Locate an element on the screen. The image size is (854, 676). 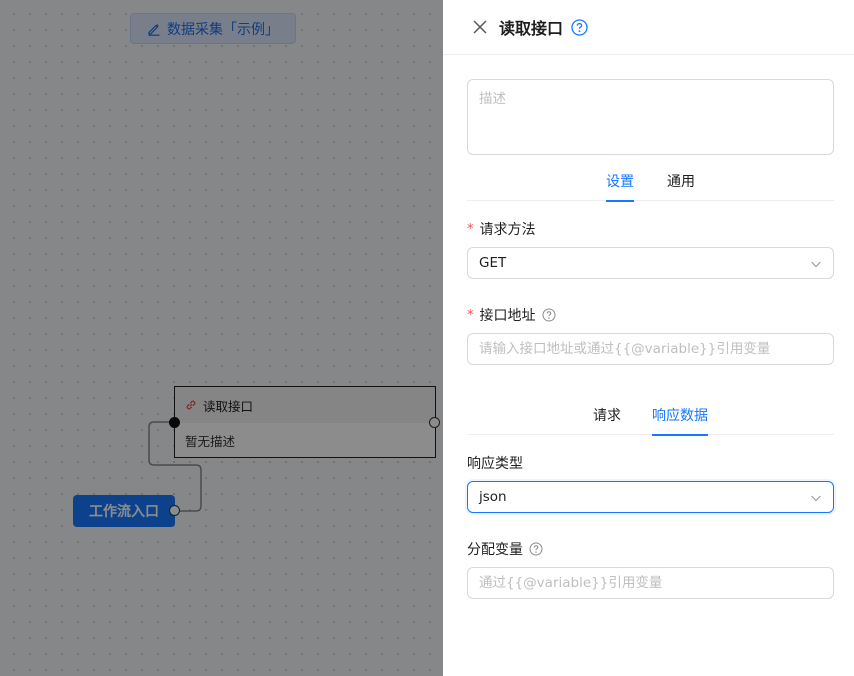
tab-response-data: 响应数据 is located at coordinates (680, 418).